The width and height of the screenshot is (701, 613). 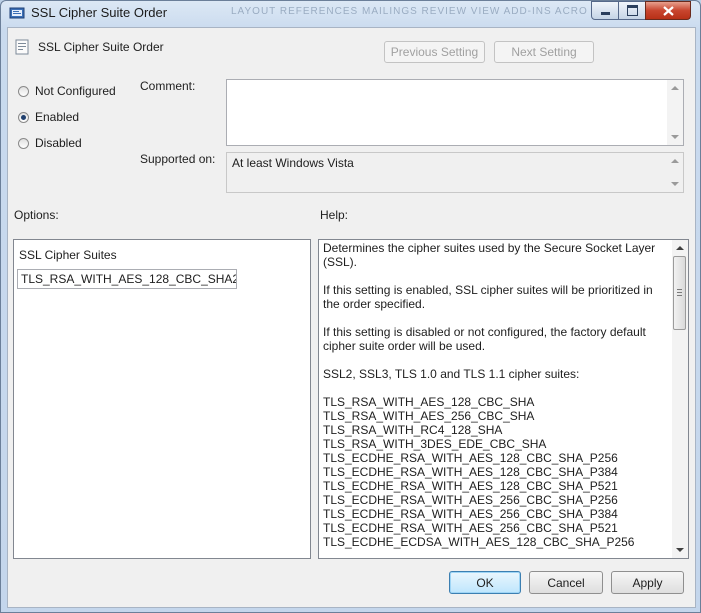 What do you see at coordinates (434, 52) in the screenshot?
I see `previous-setting-button: Previous Setting` at bounding box center [434, 52].